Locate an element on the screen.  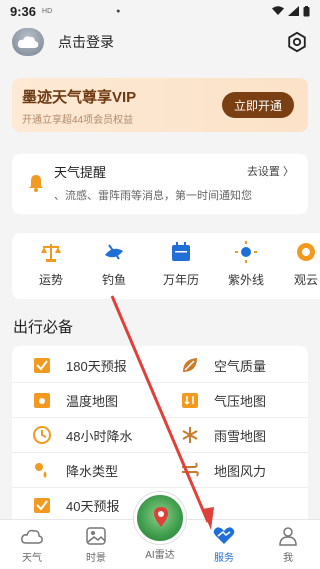
grid-label: 温度地图 is located at coordinates (92, 401).